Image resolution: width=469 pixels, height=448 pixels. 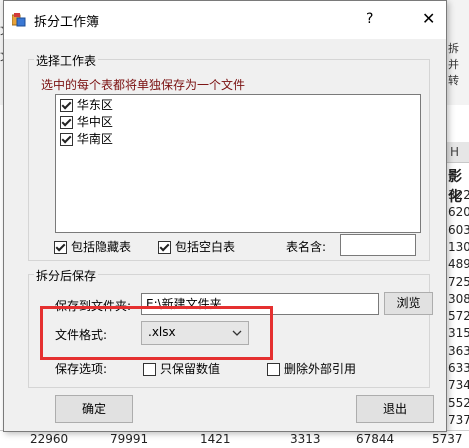 I want to click on include-hidden-option: 包括隐藏表, so click(x=92, y=246).